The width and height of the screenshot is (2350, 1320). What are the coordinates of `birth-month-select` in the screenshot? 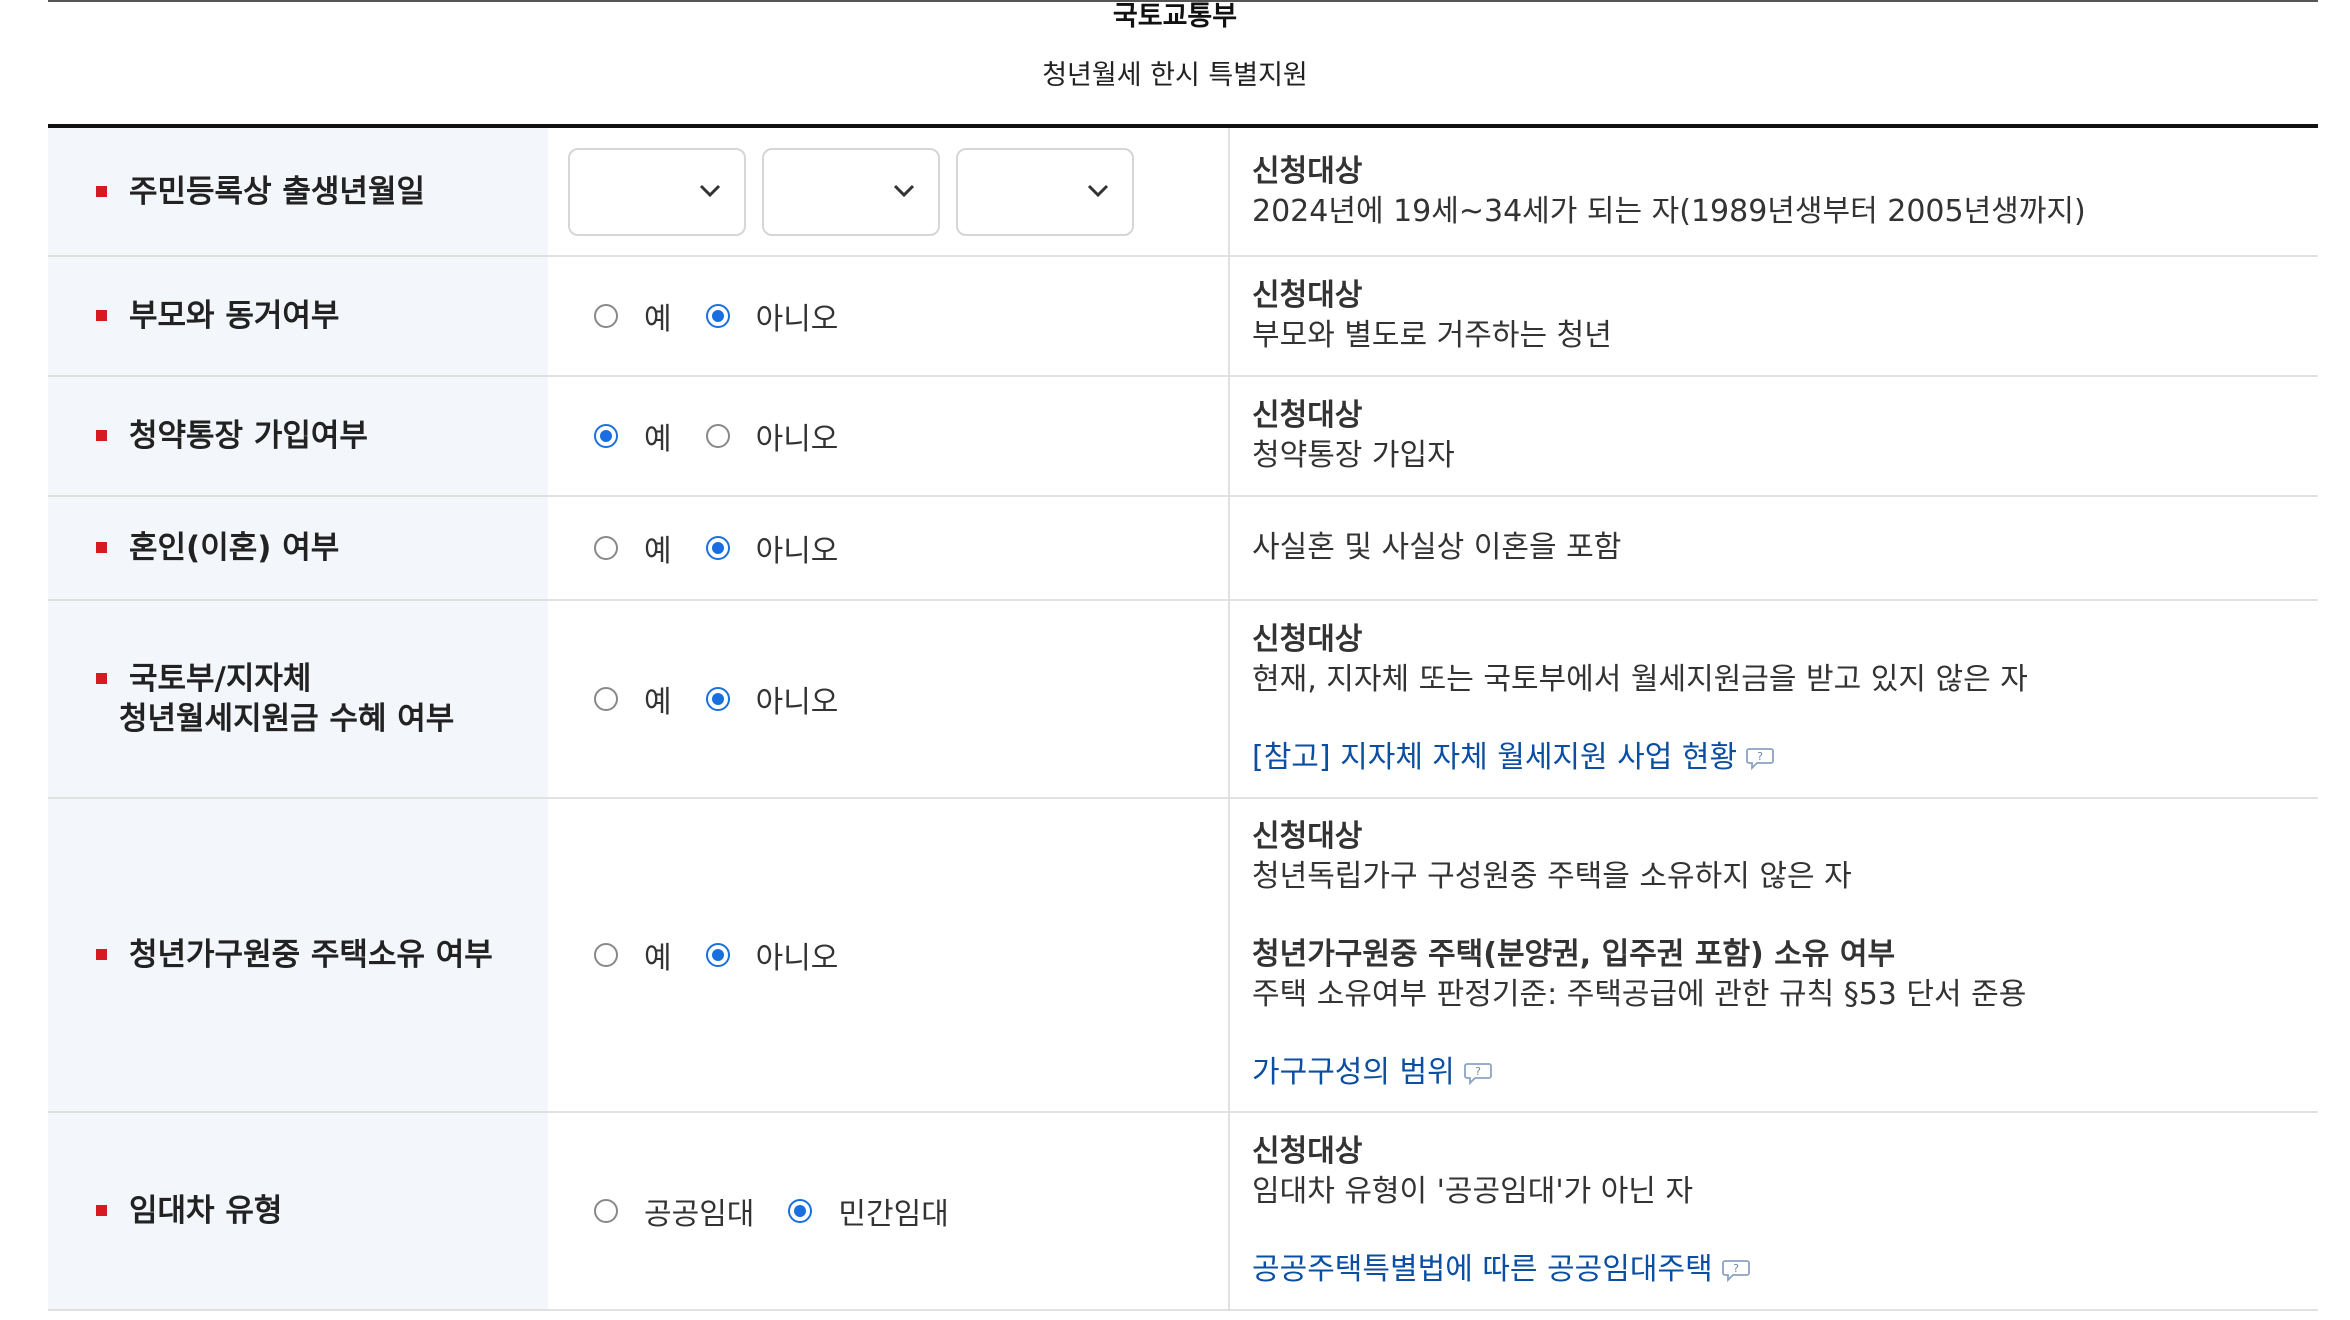 It's located at (851, 191).